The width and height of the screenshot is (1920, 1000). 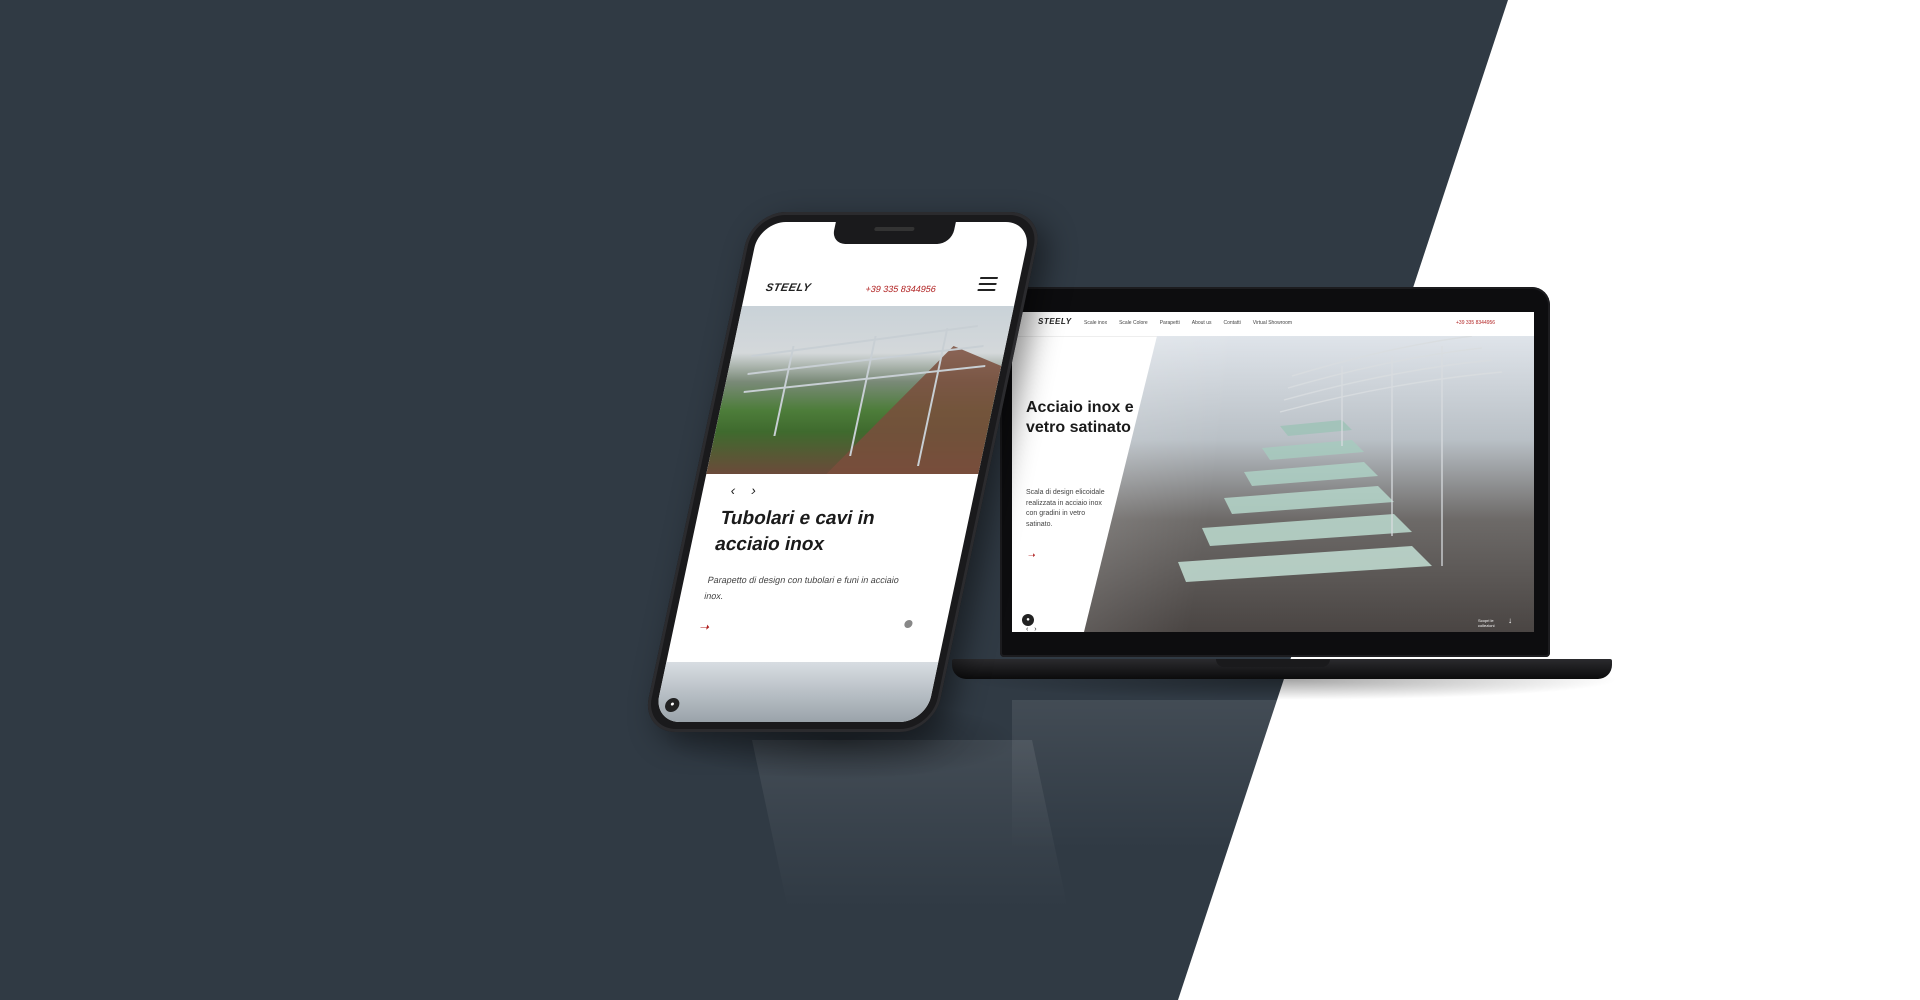 What do you see at coordinates (1133, 323) in the screenshot?
I see `menu-item-scale-colore: Scale Colore` at bounding box center [1133, 323].